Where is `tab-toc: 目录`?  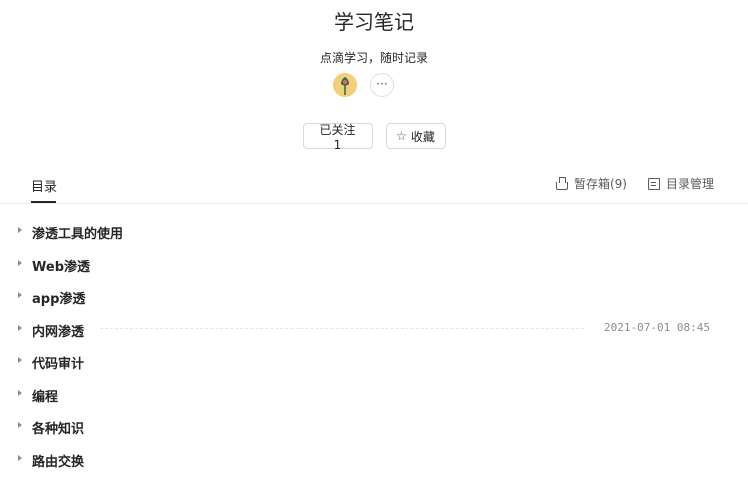
tab-toc: 目录 is located at coordinates (44, 185).